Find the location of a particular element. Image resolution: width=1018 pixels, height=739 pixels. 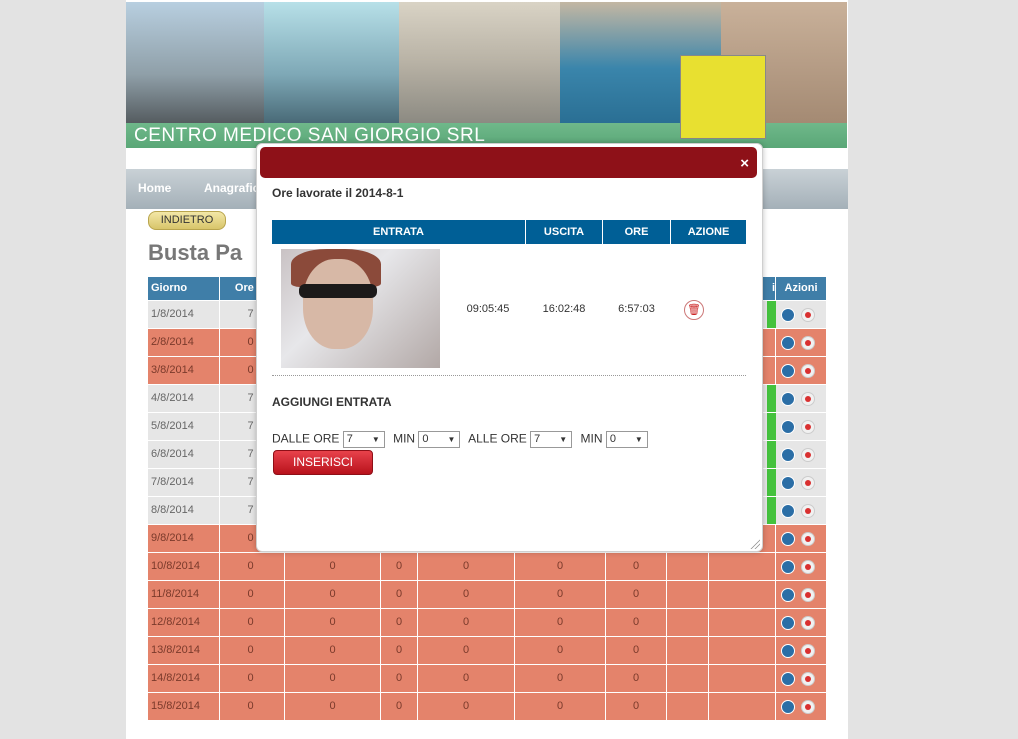

alle-label: ALLE is located at coordinates (483, 438).